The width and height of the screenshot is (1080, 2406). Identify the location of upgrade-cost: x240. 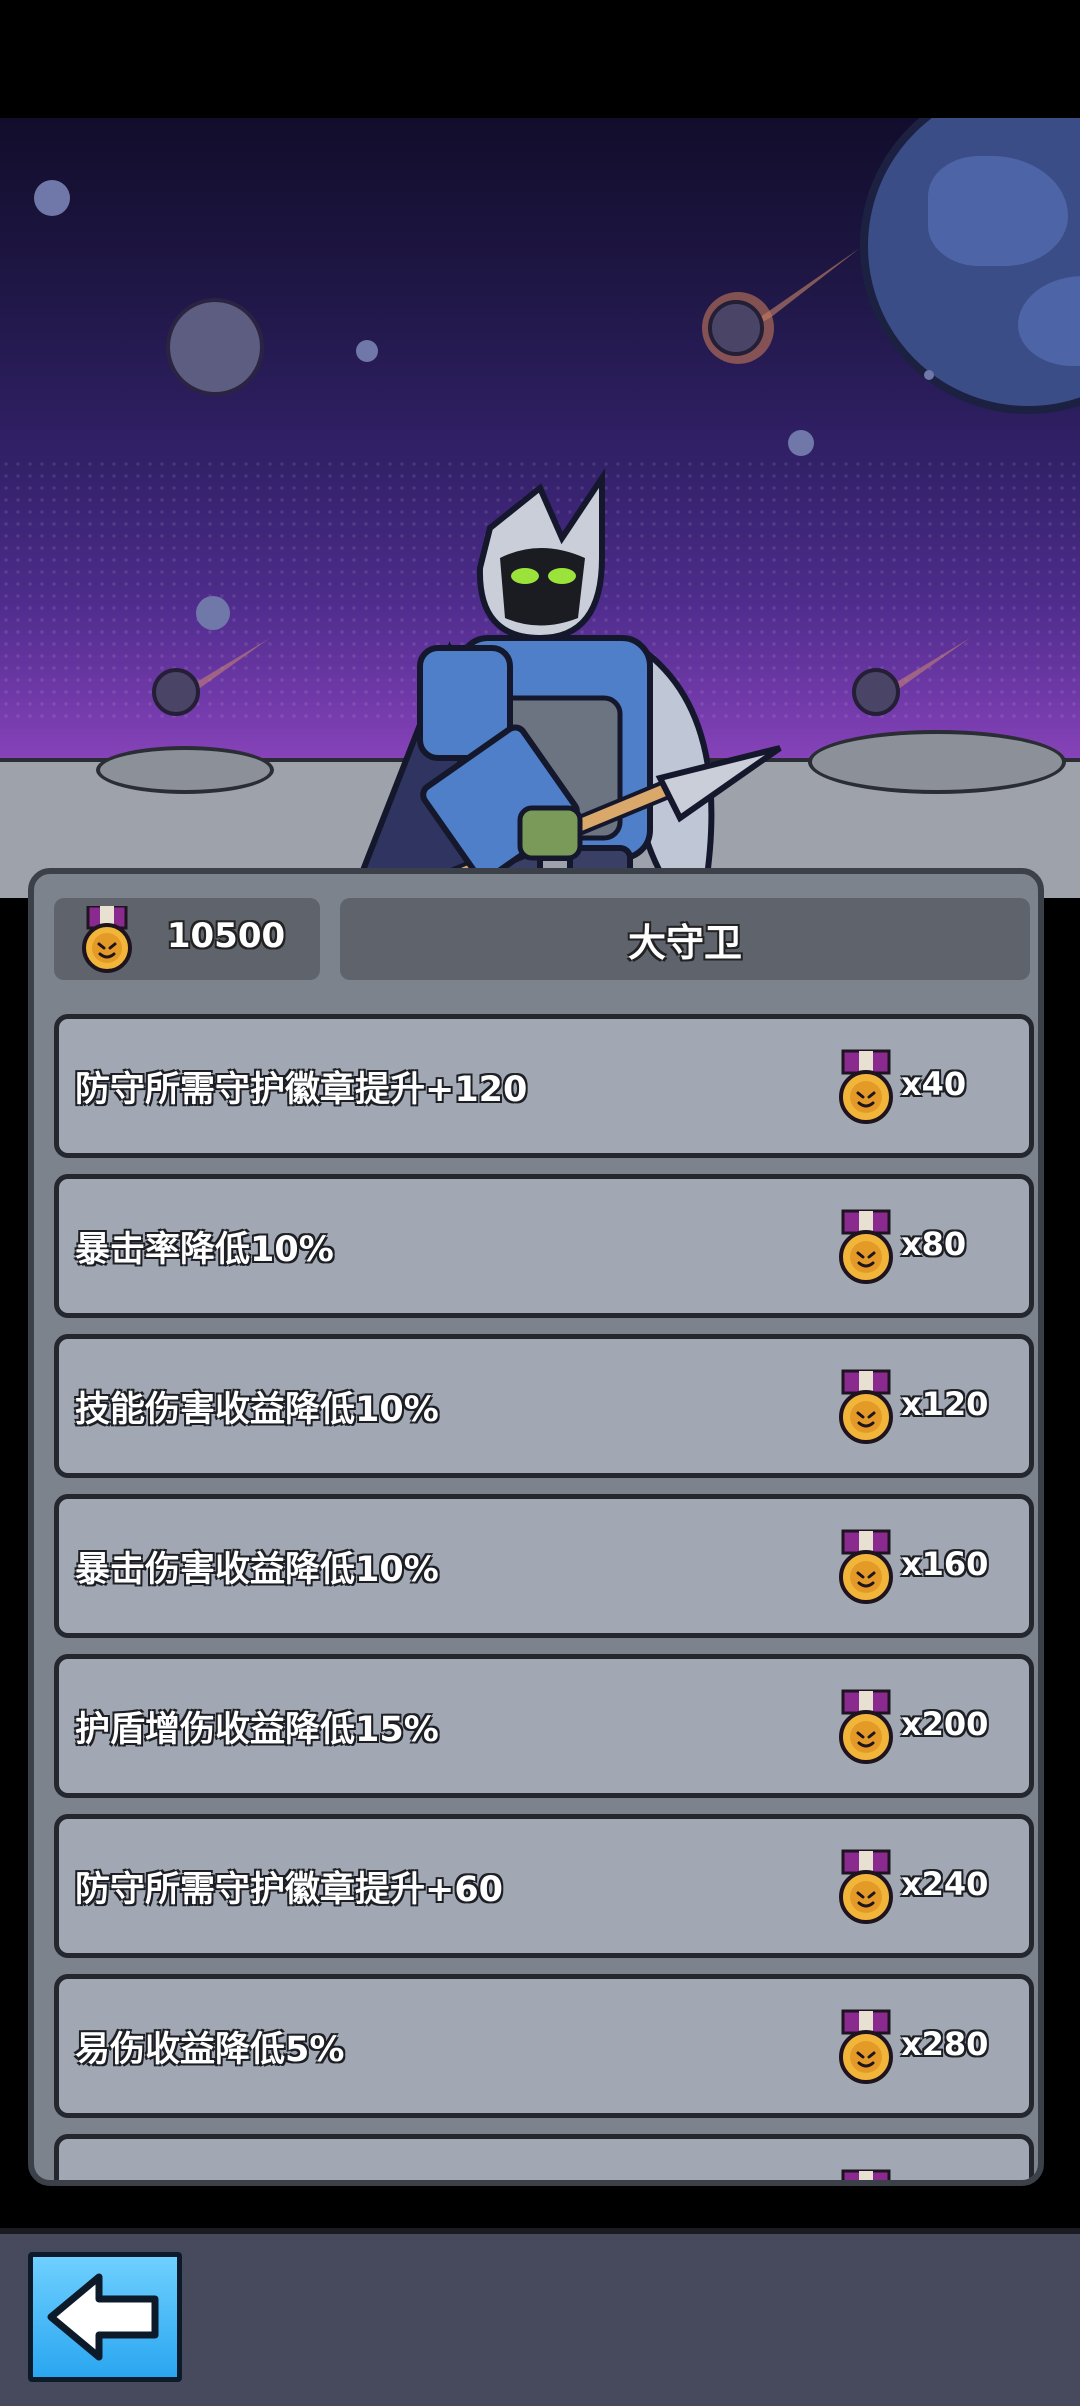
(945, 1884).